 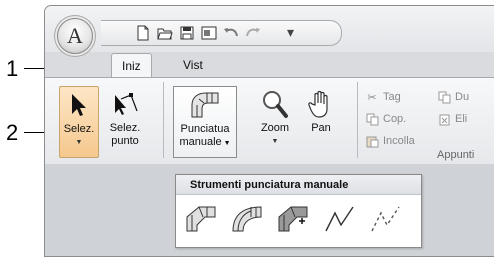 I want to click on window-icon, so click(x=209, y=33).